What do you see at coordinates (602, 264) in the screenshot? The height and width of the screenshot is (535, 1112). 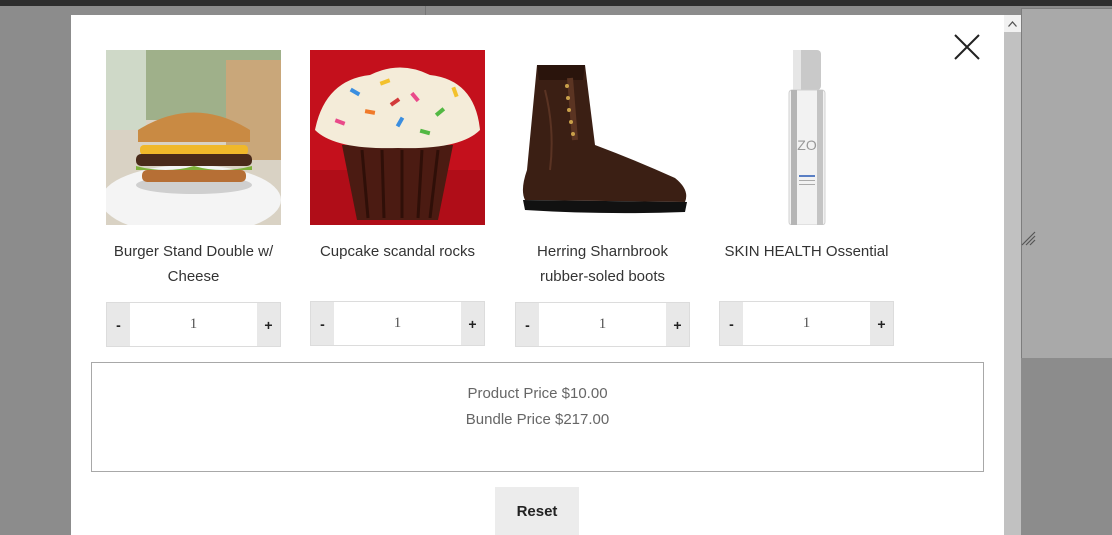 I see `product-name: Herring Sharnbrook rubber-soled boots` at bounding box center [602, 264].